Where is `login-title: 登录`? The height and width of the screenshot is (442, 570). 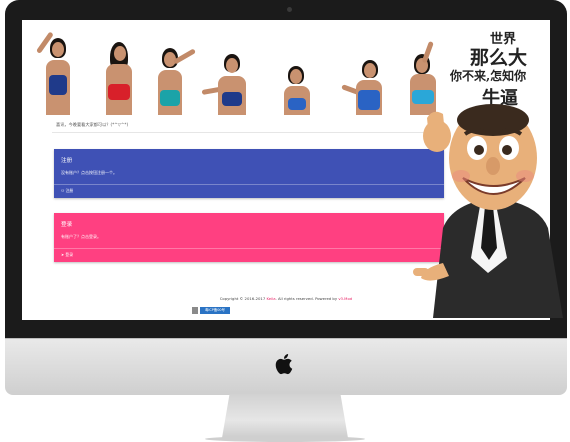 login-title: 登录 is located at coordinates (67, 225).